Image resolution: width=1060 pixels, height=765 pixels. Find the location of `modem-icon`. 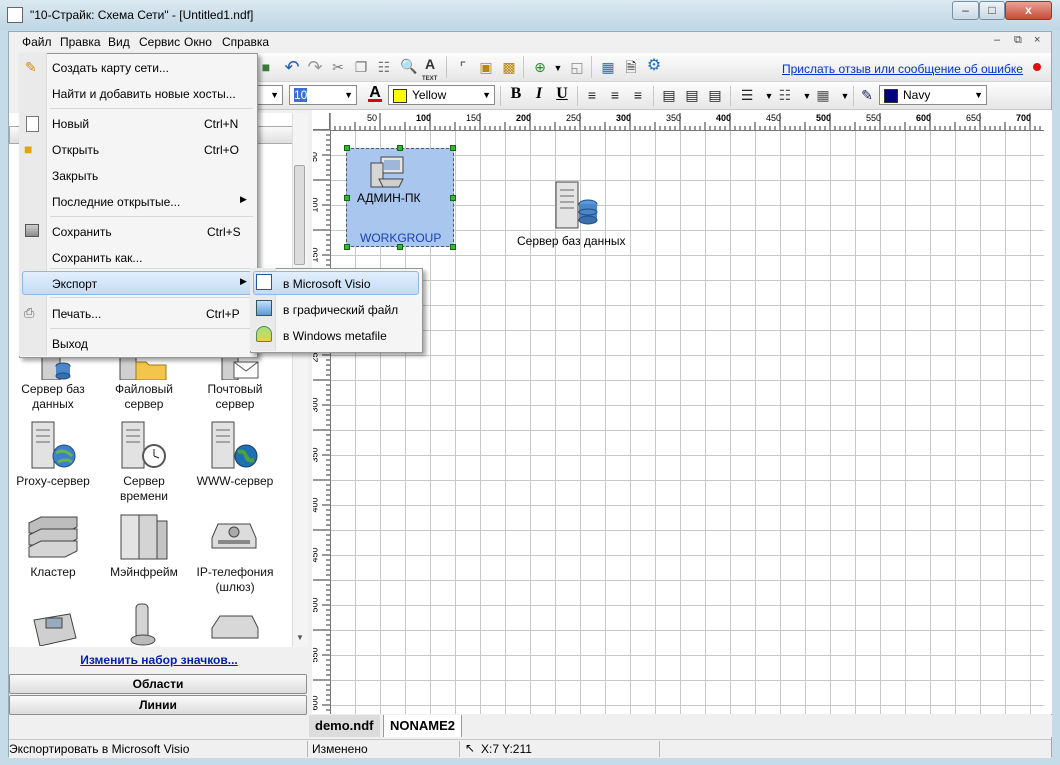

modem-icon is located at coordinates (234, 627).